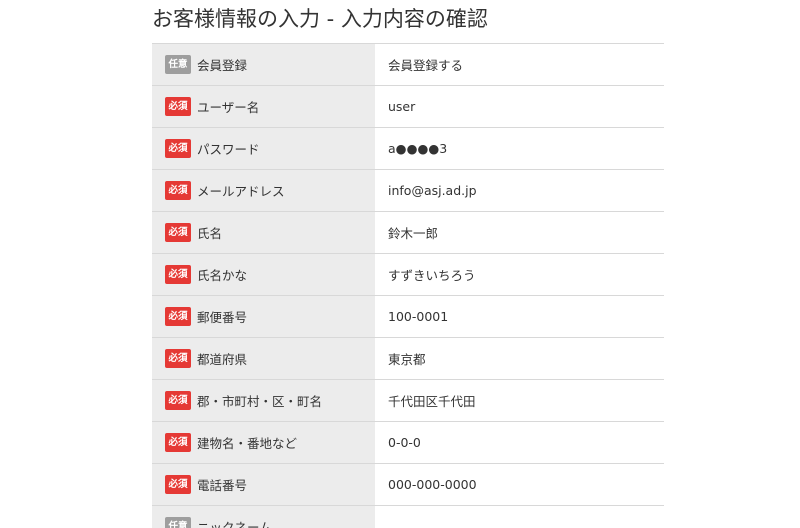  What do you see at coordinates (228, 107) in the screenshot?
I see `field-label: ユーザー名` at bounding box center [228, 107].